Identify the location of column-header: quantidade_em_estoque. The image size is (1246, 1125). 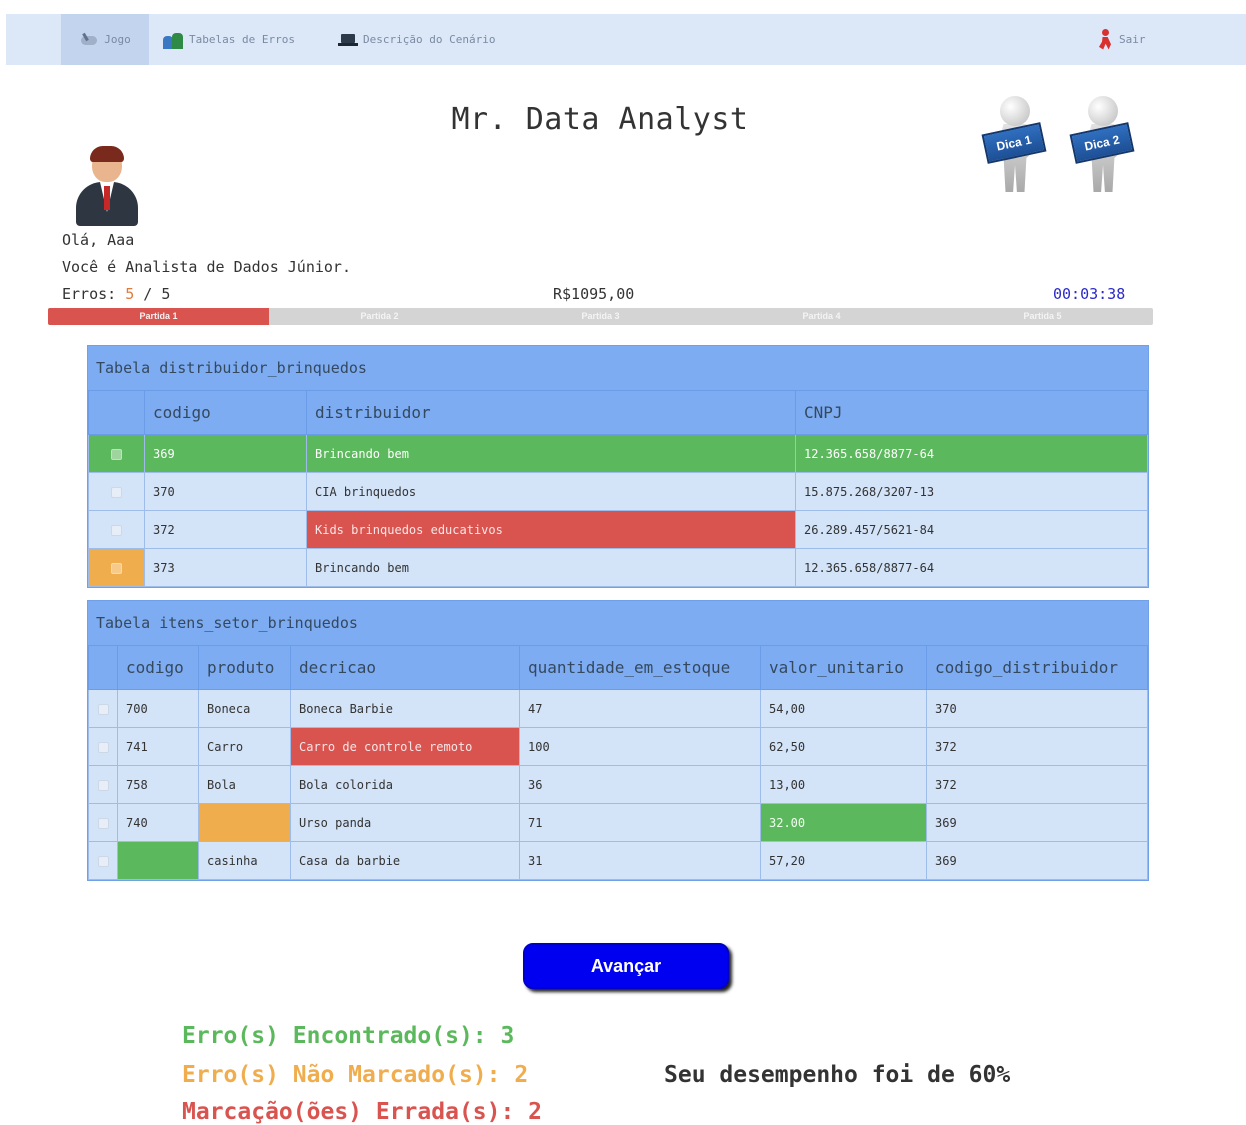
(640, 667).